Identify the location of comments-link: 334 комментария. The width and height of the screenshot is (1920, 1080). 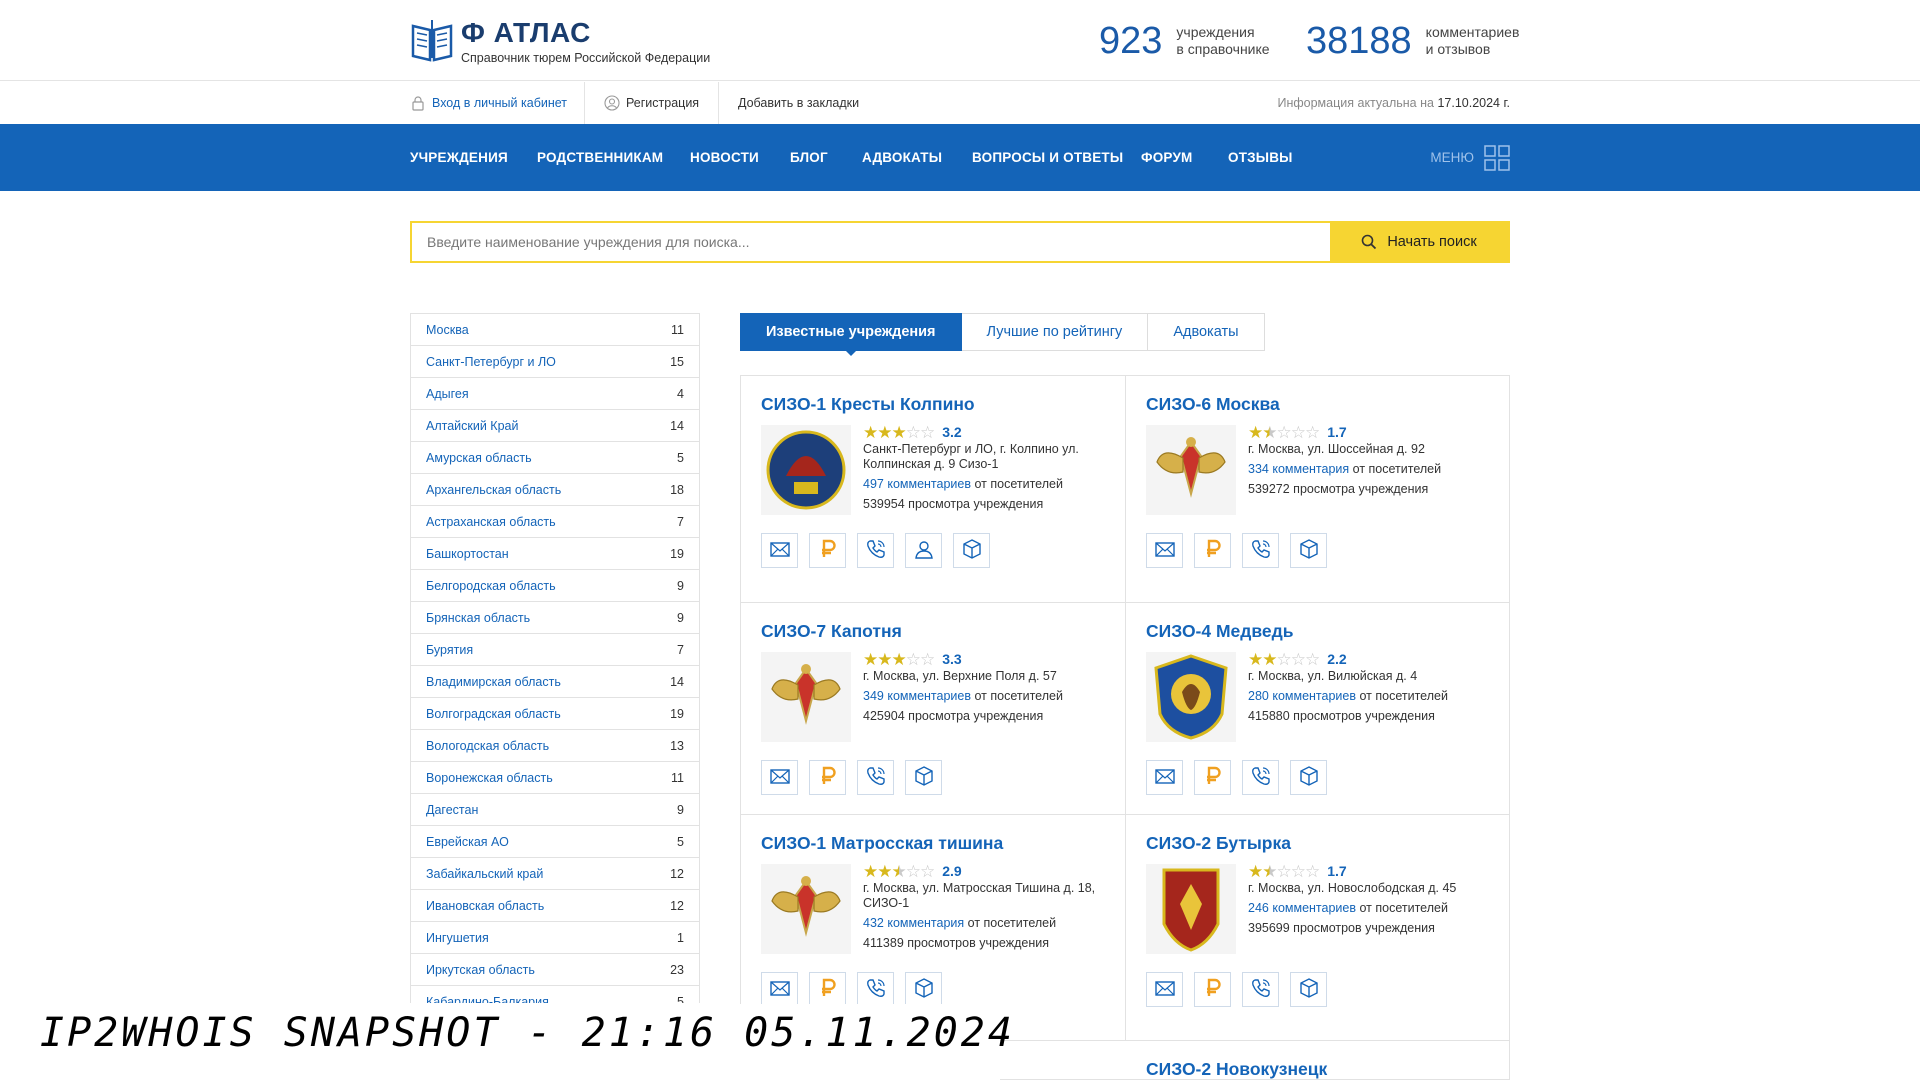
(1298, 469).